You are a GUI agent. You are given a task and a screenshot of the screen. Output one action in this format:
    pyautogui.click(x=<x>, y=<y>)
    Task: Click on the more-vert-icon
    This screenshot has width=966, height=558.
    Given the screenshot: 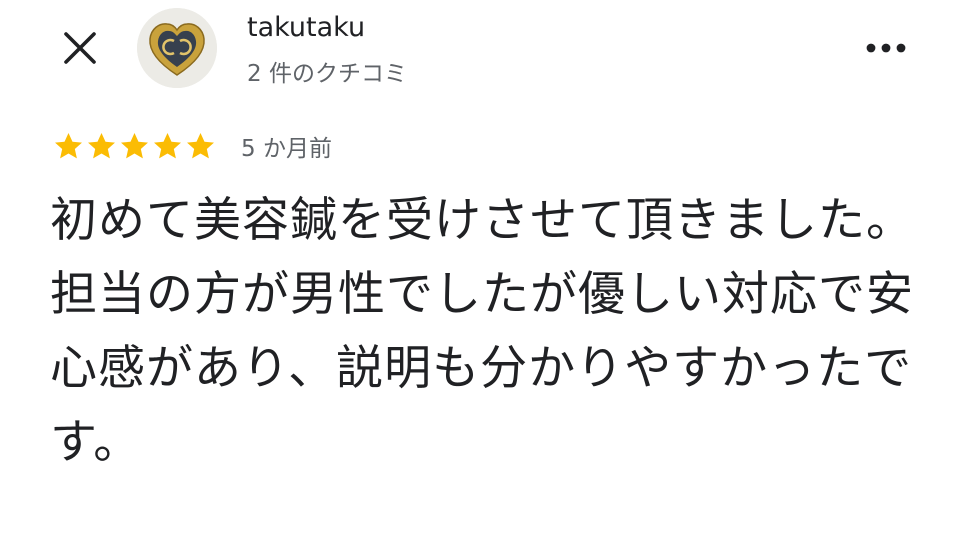 What is the action you would take?
    pyautogui.click(x=886, y=48)
    